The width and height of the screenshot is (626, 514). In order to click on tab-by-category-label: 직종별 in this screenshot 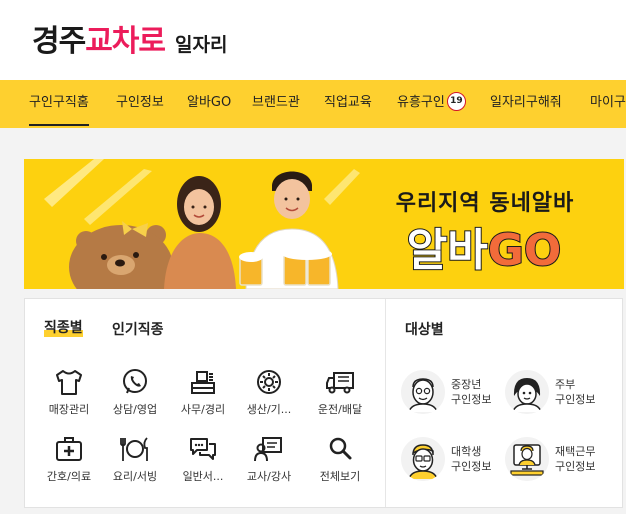, I will do `click(63, 328)`.